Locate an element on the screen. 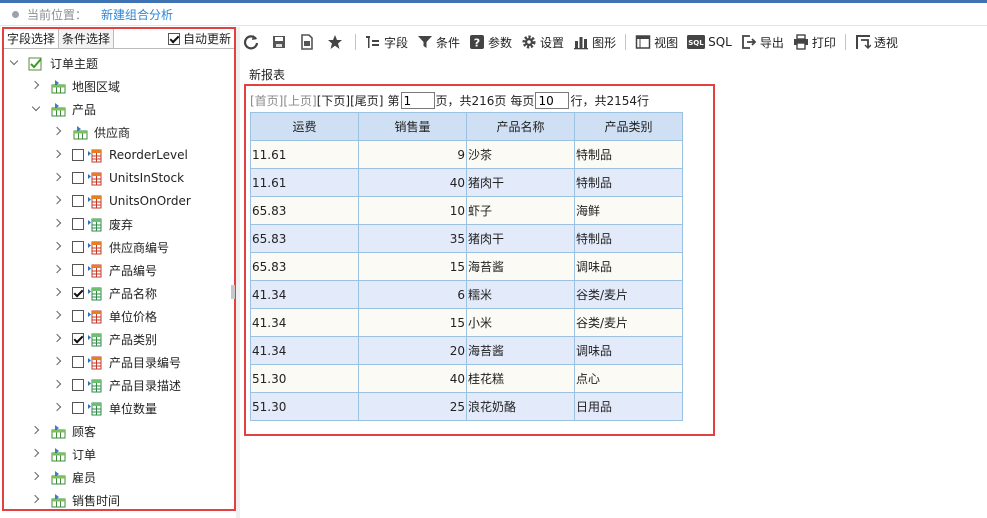 The height and width of the screenshot is (518, 987). rows-per-page-input is located at coordinates (552, 100).